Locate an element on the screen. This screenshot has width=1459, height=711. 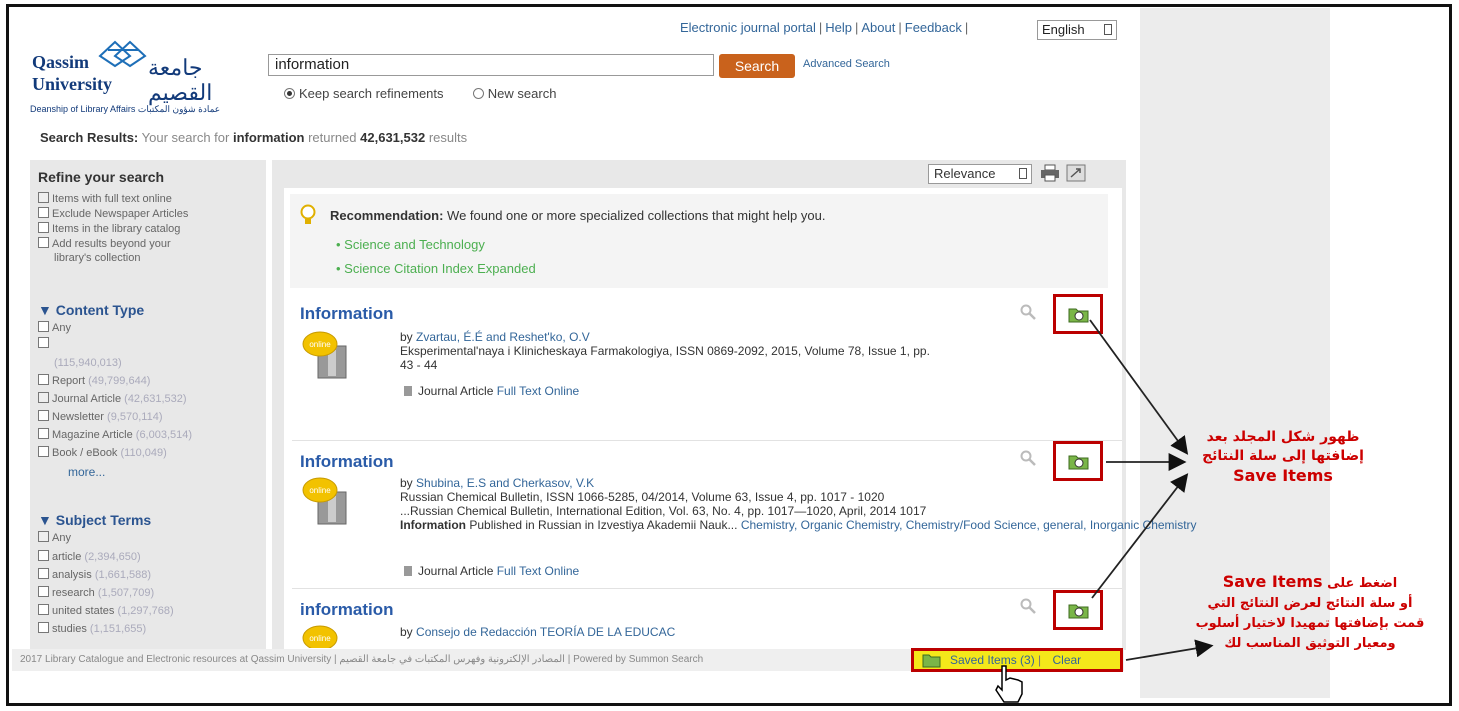
annotation-line: اضغط على is located at coordinates (1362, 583).